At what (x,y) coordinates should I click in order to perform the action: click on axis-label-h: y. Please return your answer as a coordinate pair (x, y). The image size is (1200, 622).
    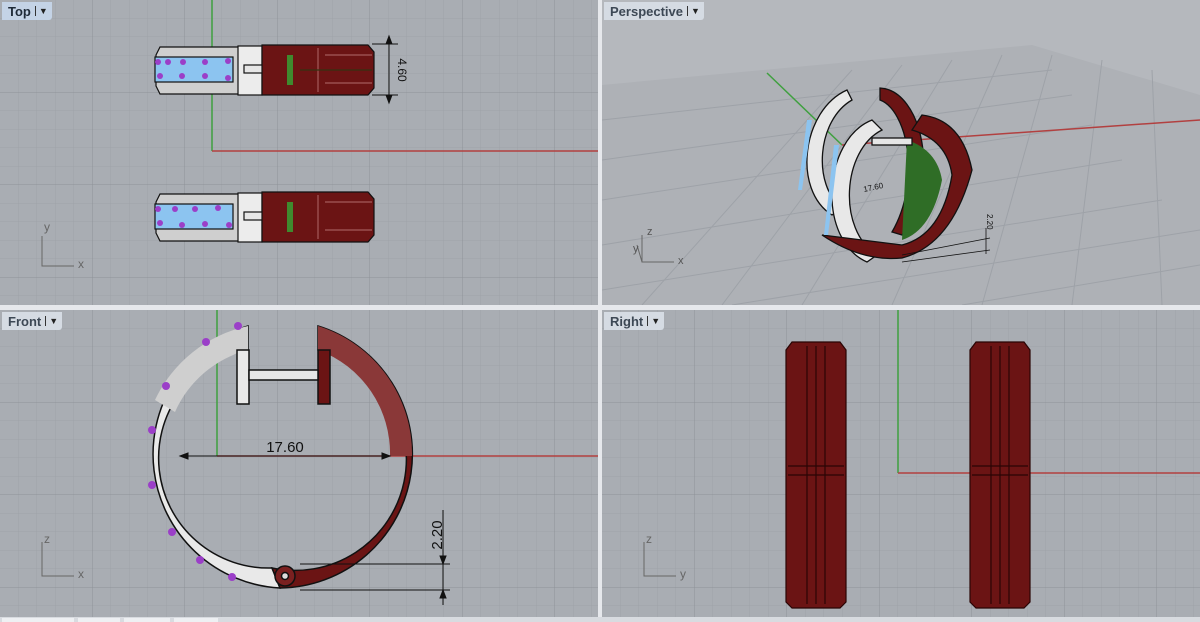
    Looking at the image, I should click on (683, 574).